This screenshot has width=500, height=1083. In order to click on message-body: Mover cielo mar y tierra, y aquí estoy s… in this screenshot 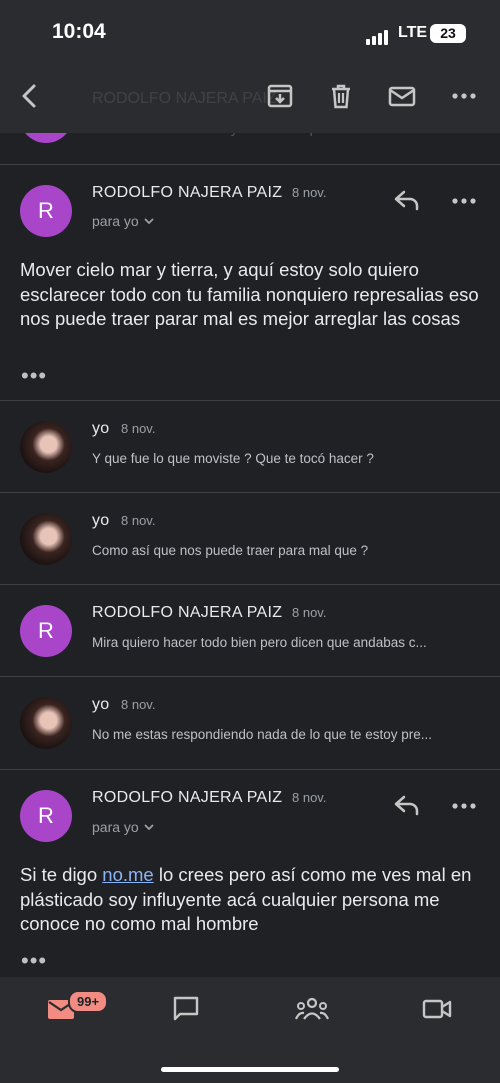, I will do `click(249, 294)`.